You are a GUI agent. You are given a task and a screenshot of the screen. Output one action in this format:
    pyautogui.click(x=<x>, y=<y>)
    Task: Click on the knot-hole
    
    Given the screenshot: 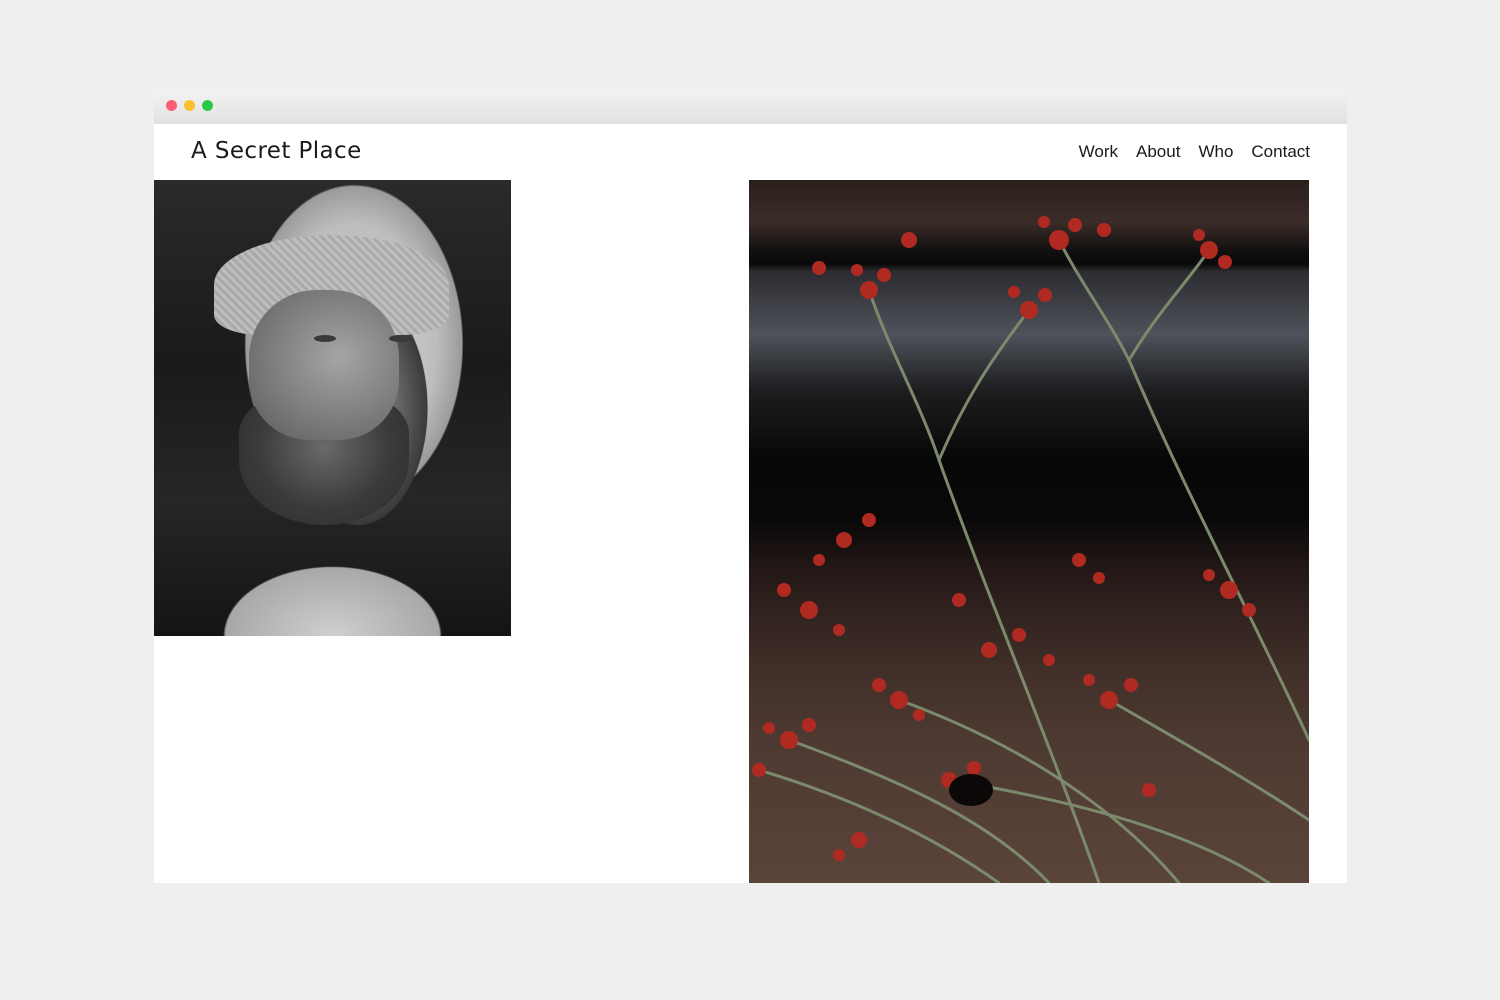 What is the action you would take?
    pyautogui.click(x=971, y=790)
    